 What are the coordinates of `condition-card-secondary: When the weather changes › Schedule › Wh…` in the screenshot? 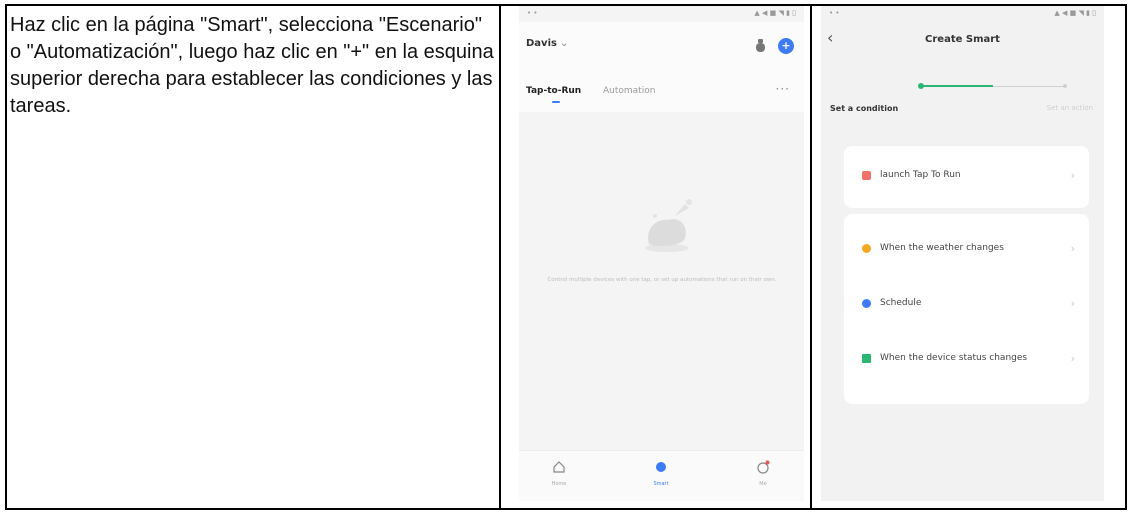 It's located at (966, 309).